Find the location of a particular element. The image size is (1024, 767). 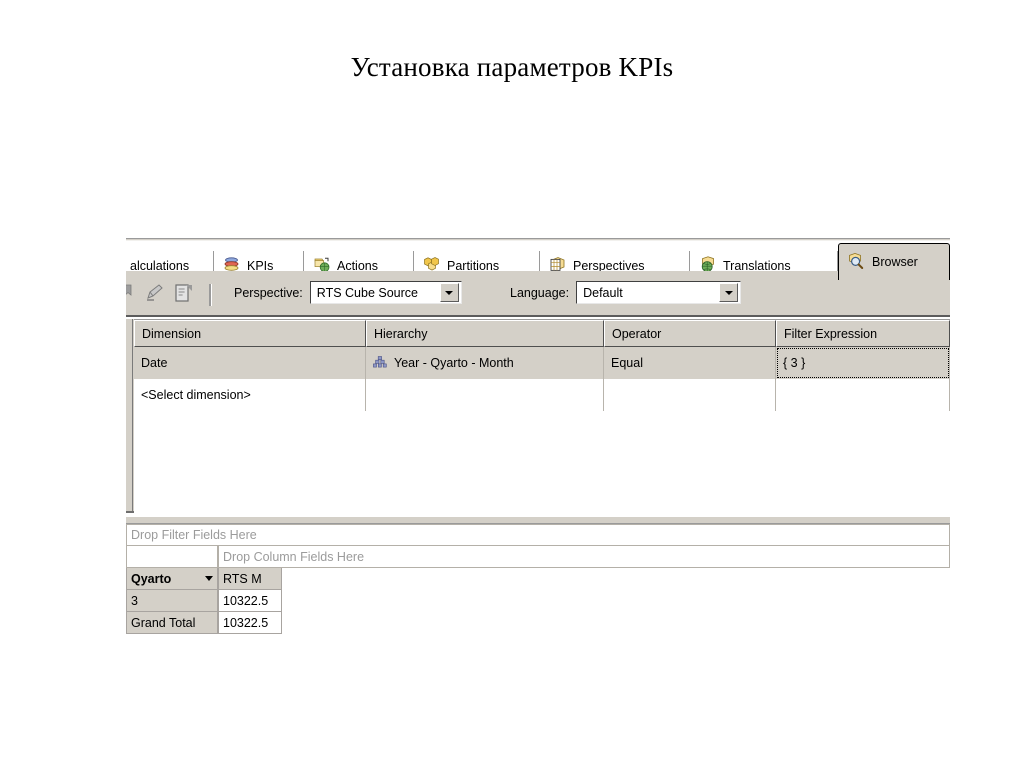

cell-select-dimension: <Select dimension> is located at coordinates (250, 395).